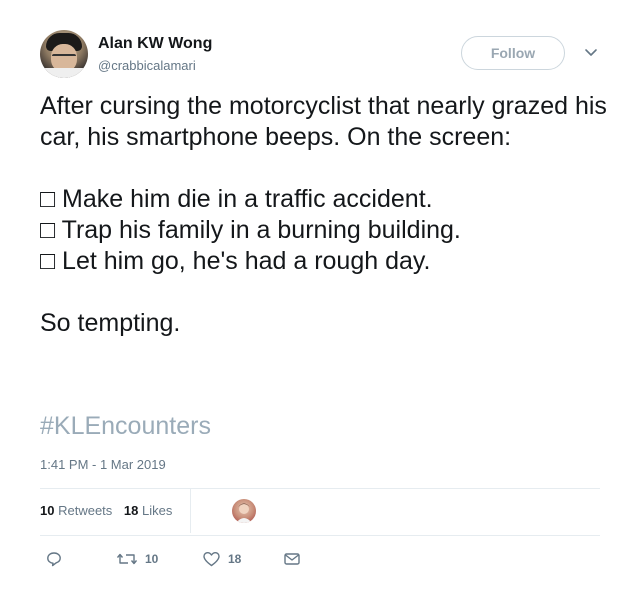  I want to click on heart-icon, so click(211, 559).